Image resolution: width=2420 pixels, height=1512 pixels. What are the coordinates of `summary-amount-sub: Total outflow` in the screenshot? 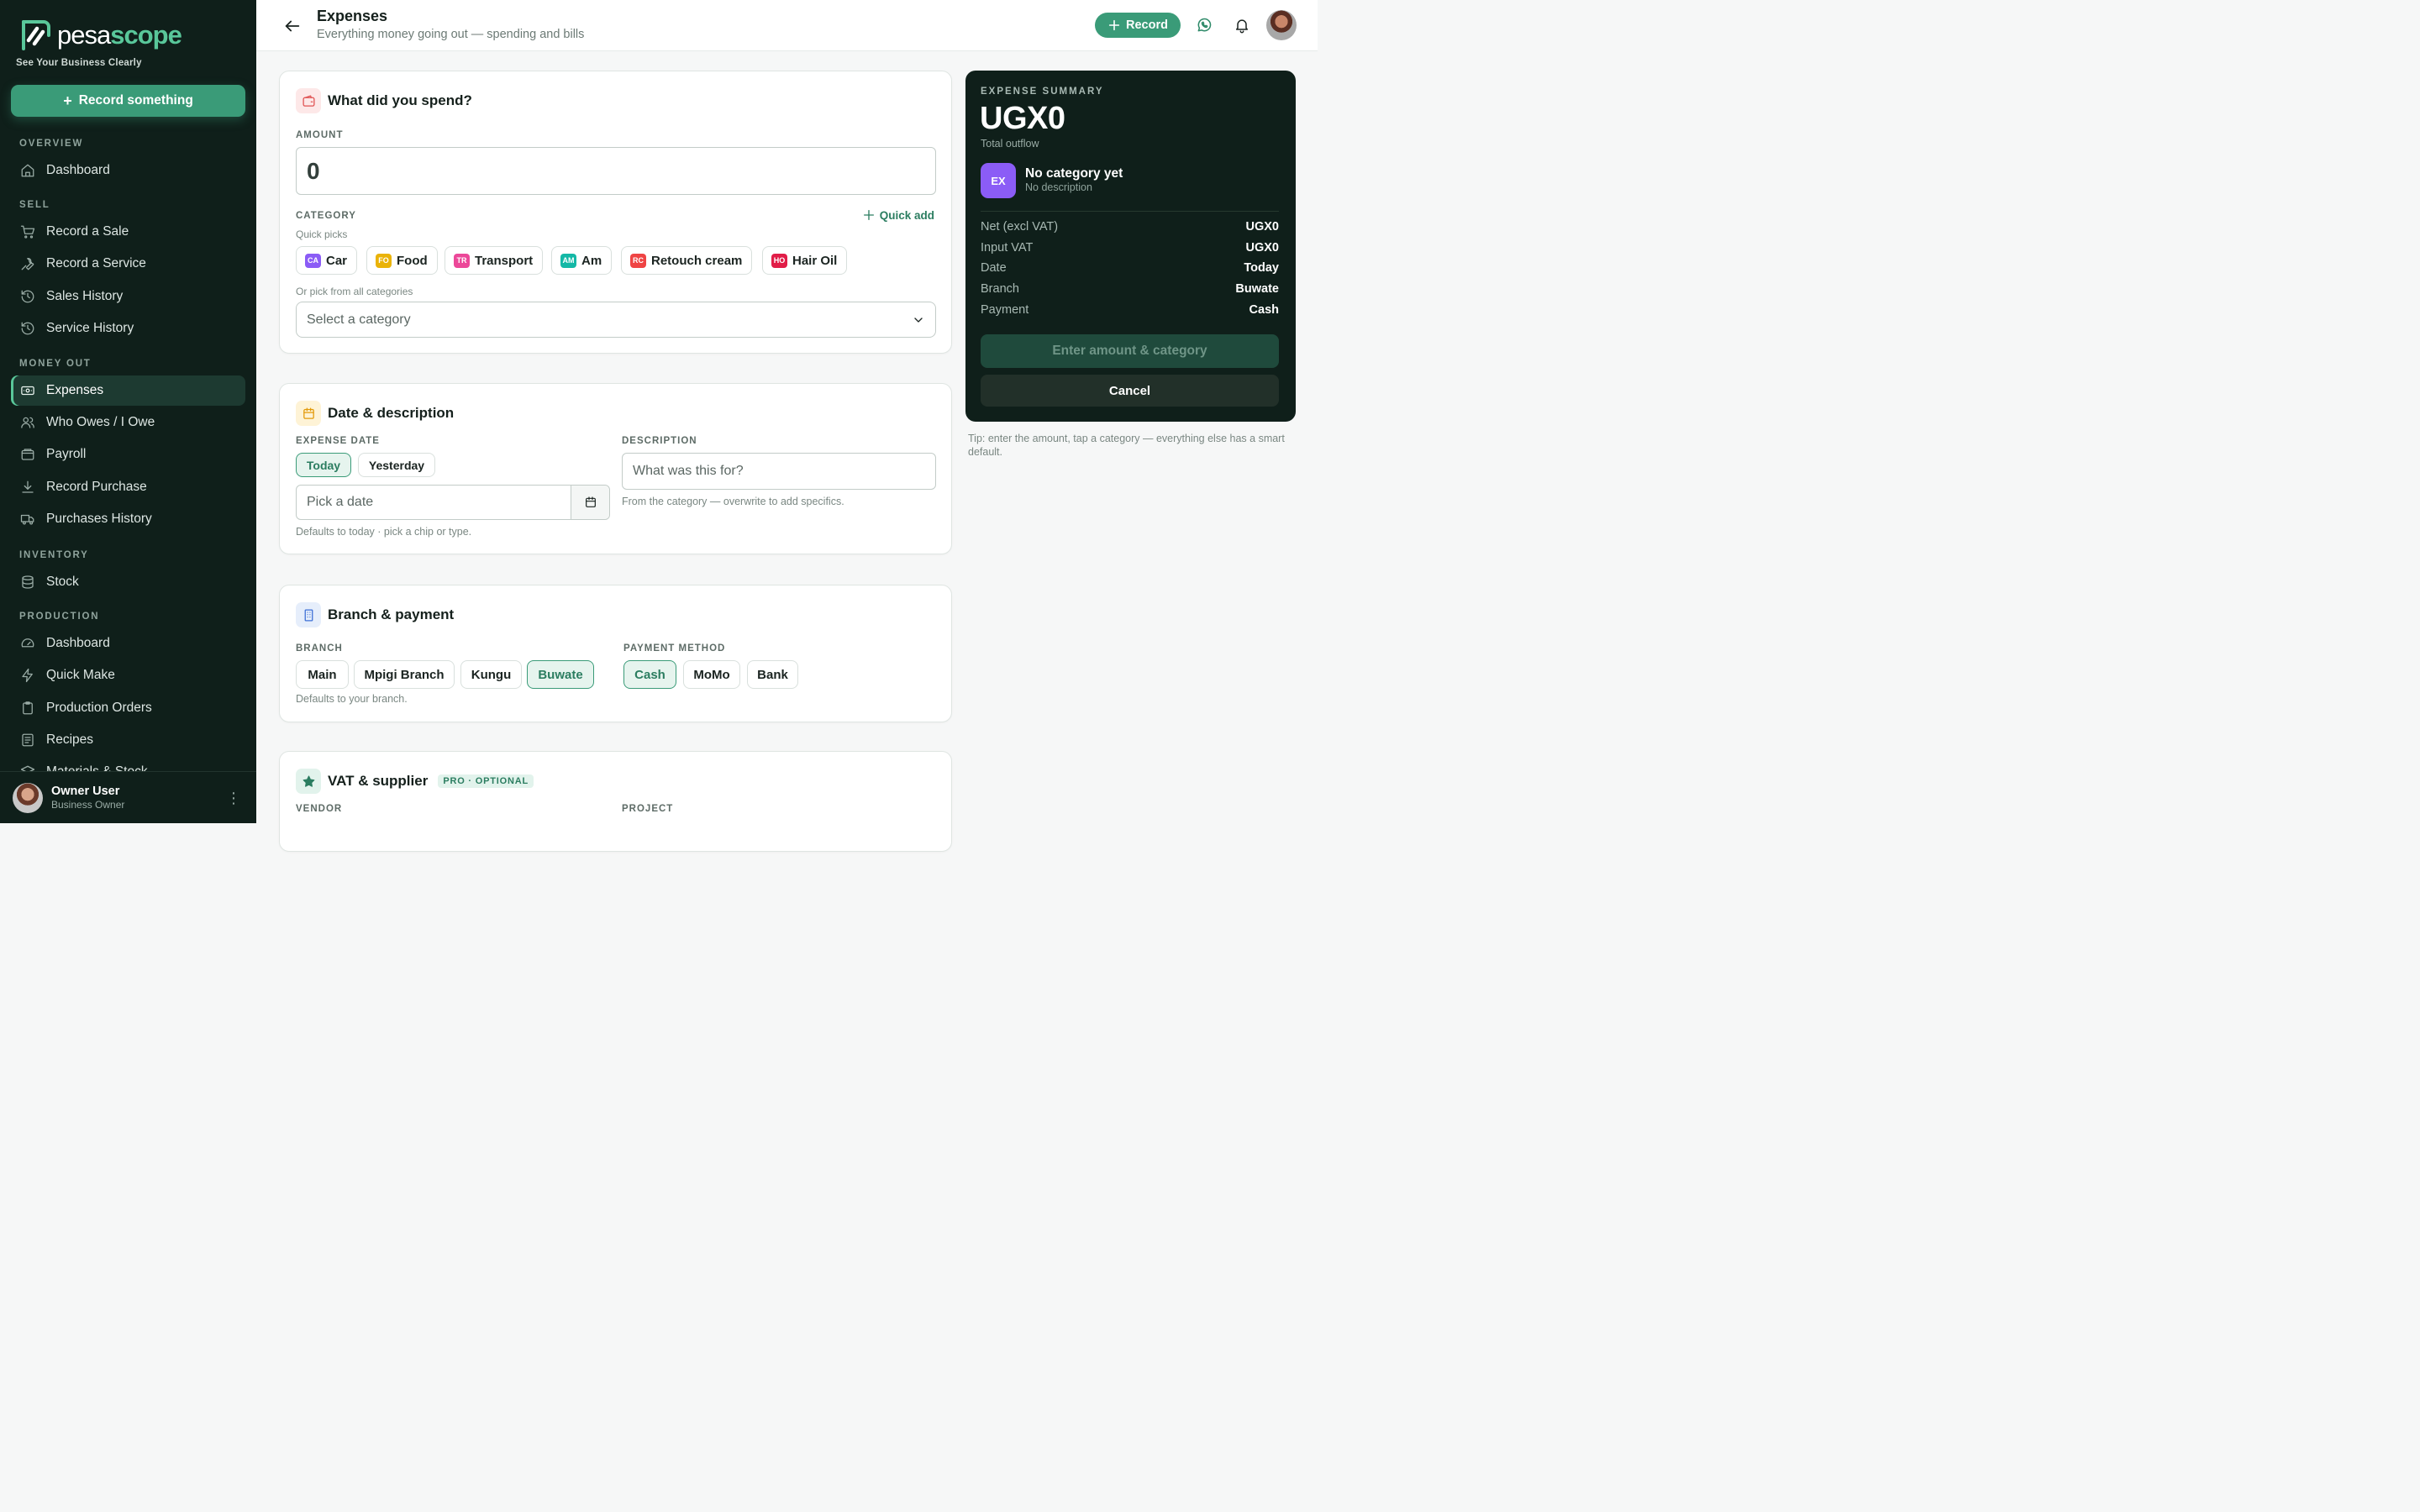 It's located at (1010, 144).